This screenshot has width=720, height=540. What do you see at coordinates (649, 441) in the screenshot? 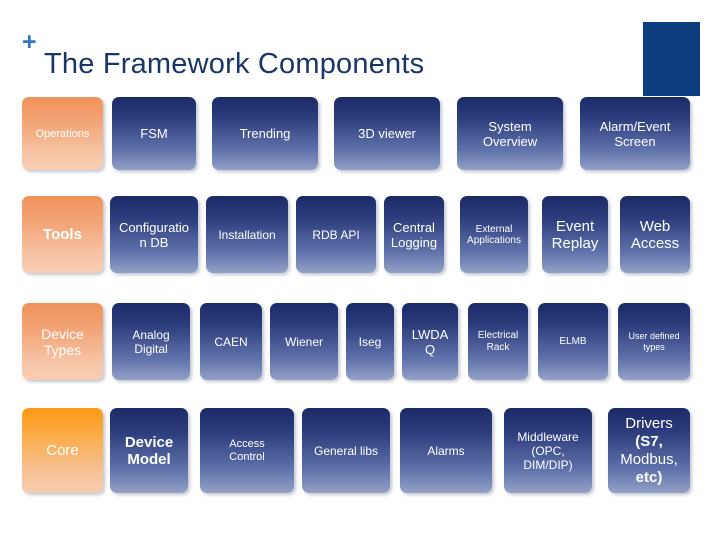
I see `drivers-line-2: (S7,` at bounding box center [649, 441].